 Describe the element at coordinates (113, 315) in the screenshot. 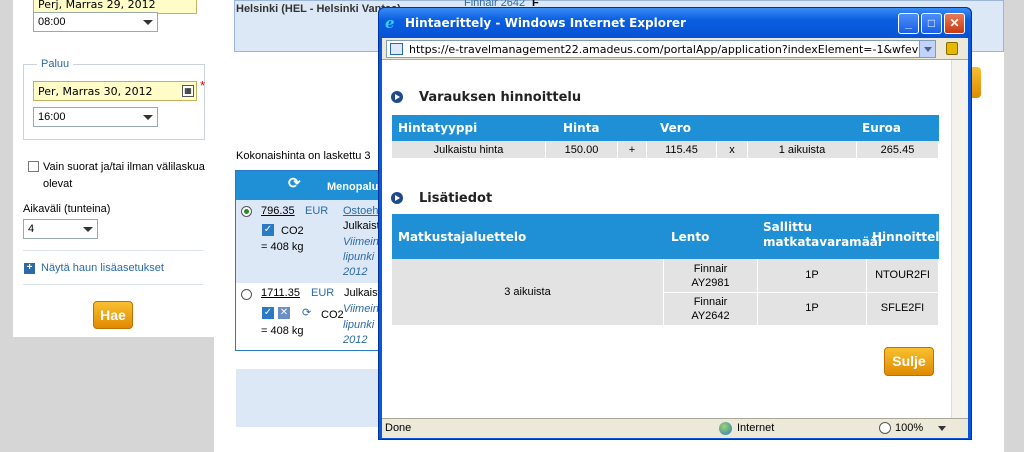

I see `search-button: Hae` at that location.